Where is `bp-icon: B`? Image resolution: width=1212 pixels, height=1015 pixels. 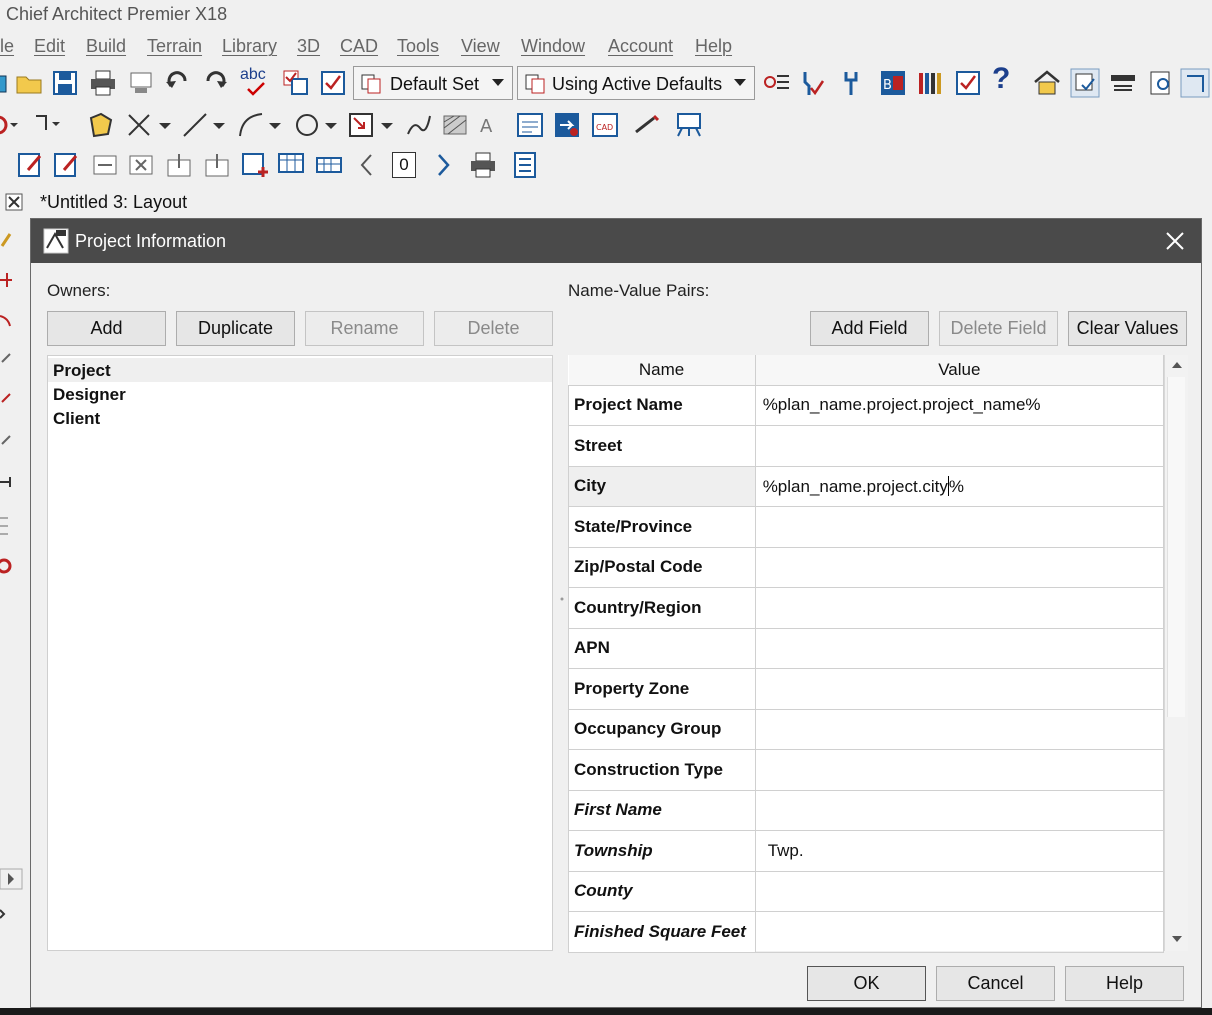
bp-icon: B is located at coordinates (893, 83).